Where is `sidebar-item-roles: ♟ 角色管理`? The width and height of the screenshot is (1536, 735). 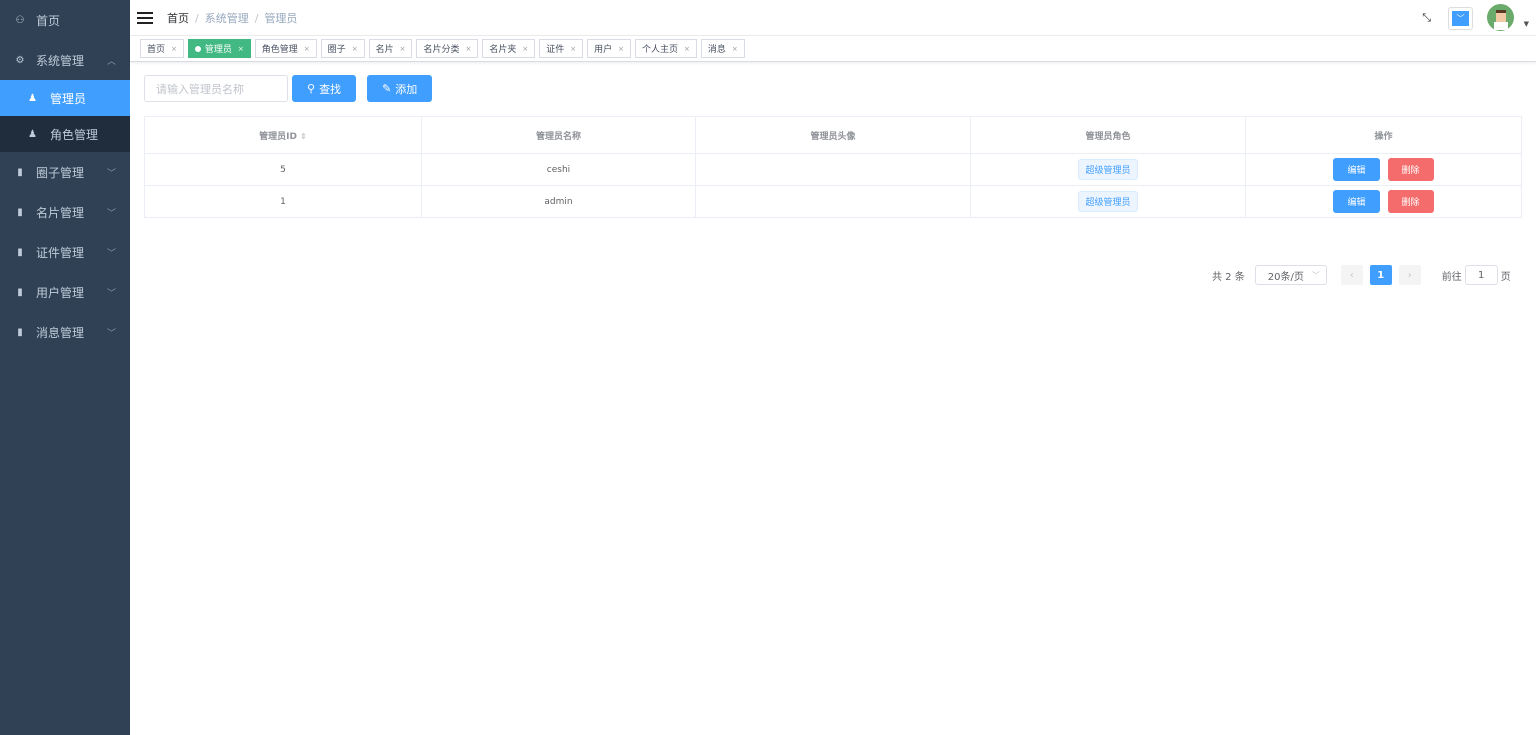
sidebar-item-roles: ♟ 角色管理 is located at coordinates (65, 134).